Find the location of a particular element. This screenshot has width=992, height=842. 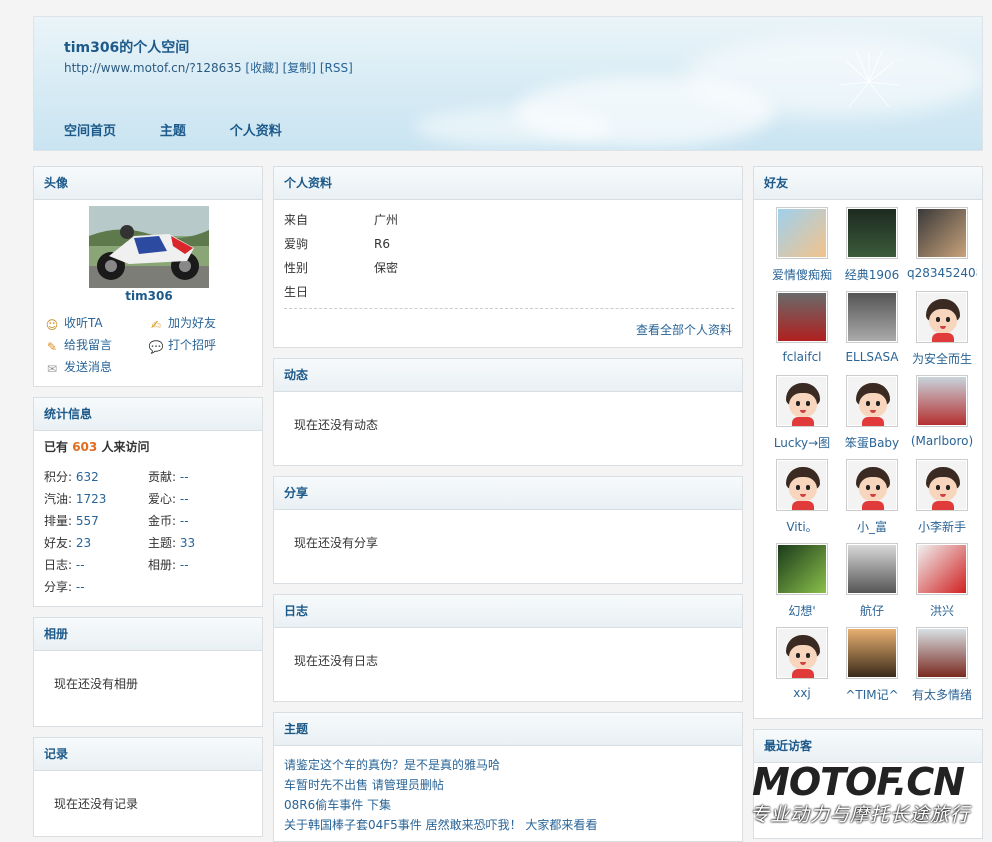

send-message-button: ✉ 发送消息 is located at coordinates (78, 367).